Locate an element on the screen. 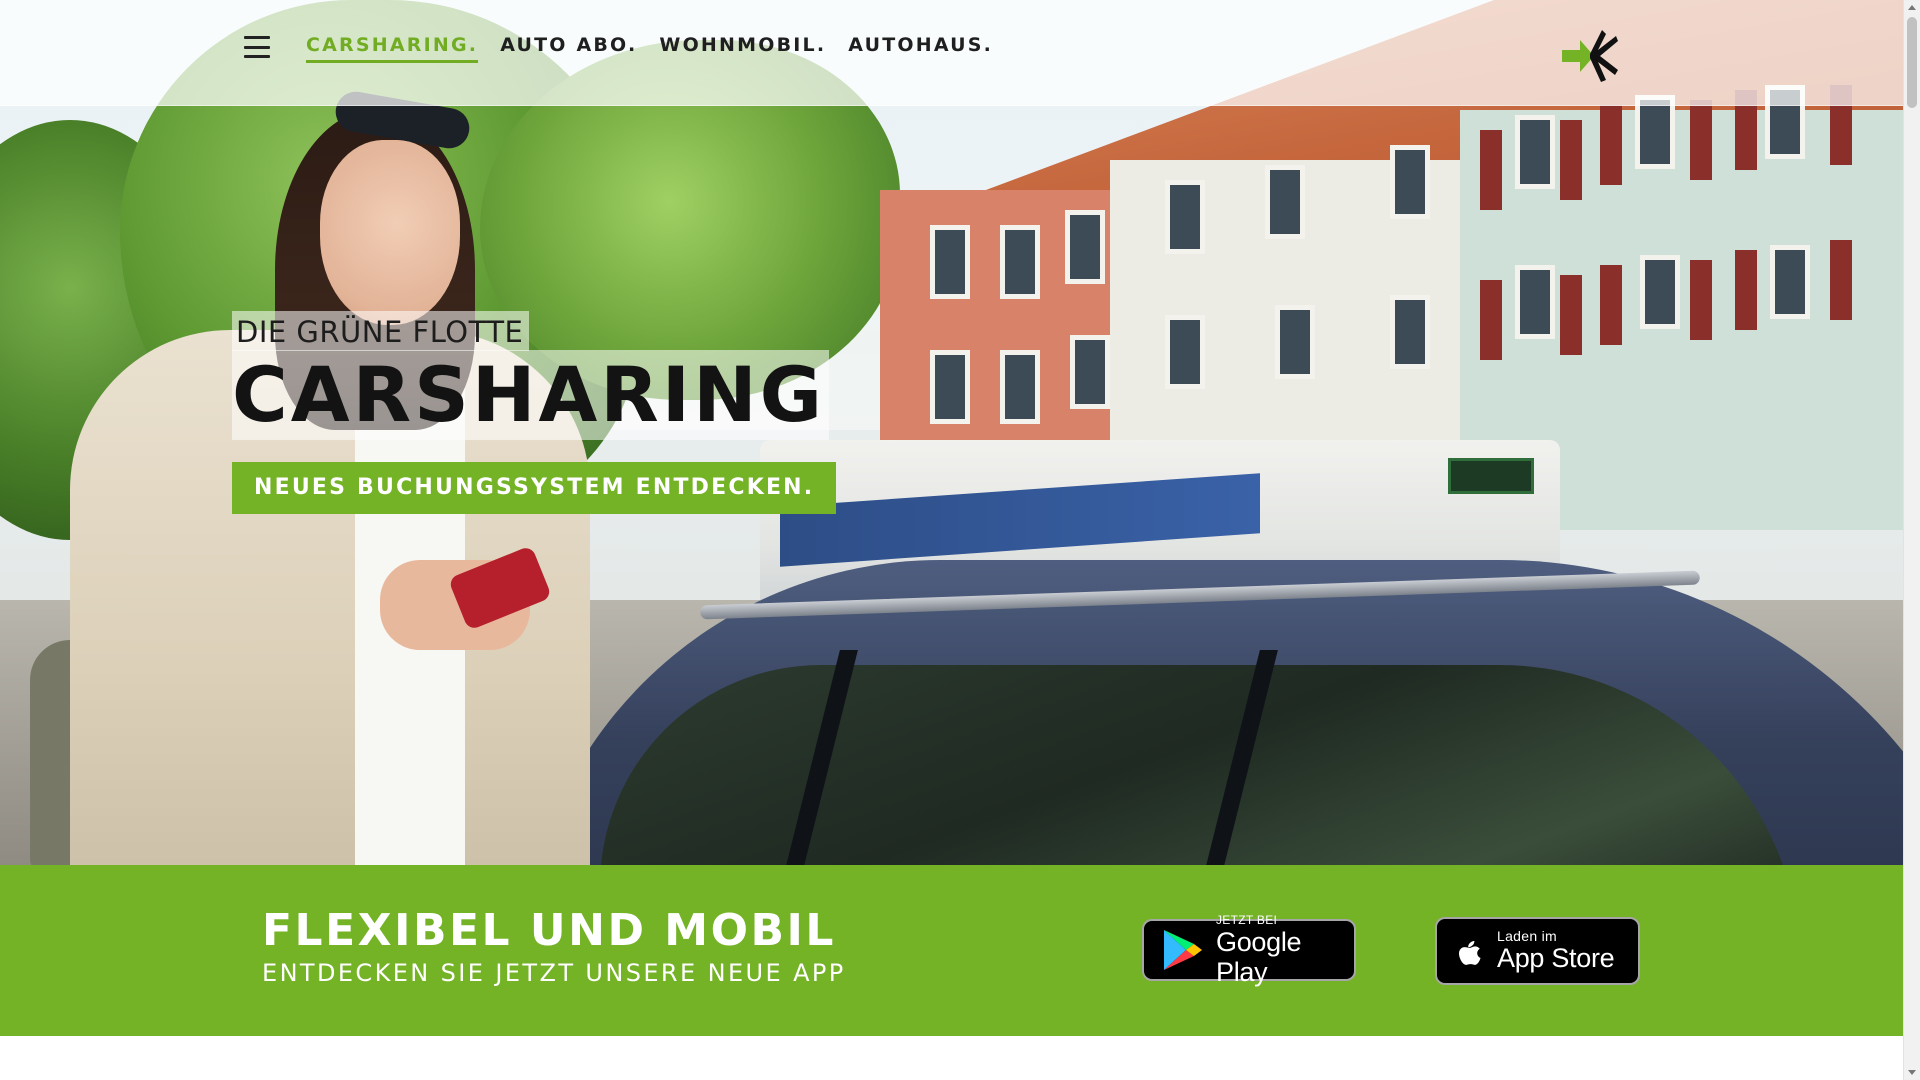 Image resolution: width=1920 pixels, height=1080 pixels. nav-link-auto-abo: AUTO ABO. is located at coordinates (568, 48).